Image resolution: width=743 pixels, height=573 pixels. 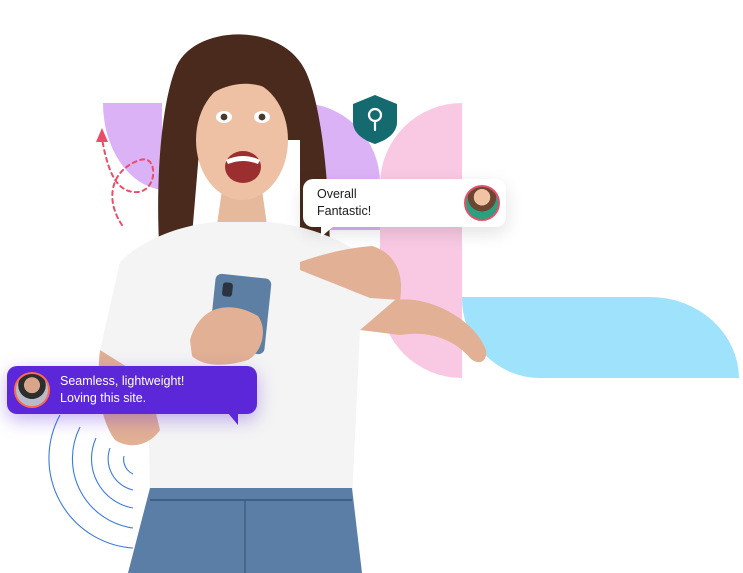 I want to click on review-text-top: Overall Fantastic!, so click(x=382, y=203).